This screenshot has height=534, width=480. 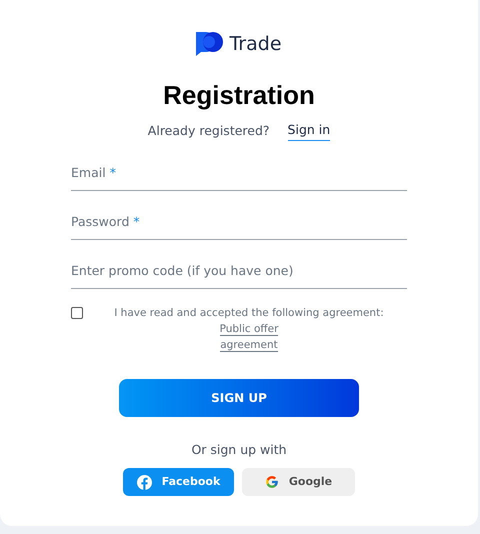 I want to click on google-button: Google, so click(x=298, y=482).